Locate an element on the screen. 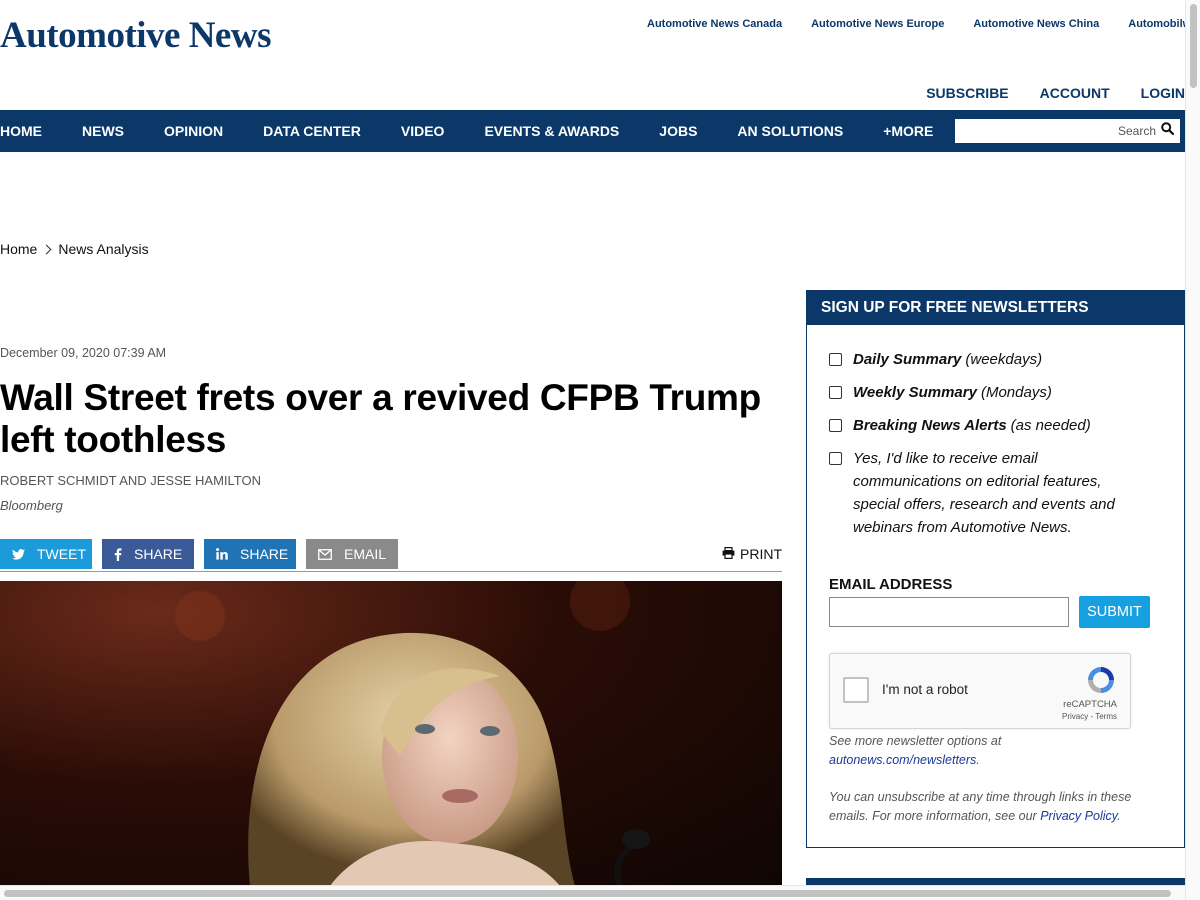 This screenshot has width=1200, height=900. horizontal-scroll-thumb is located at coordinates (587, 893).